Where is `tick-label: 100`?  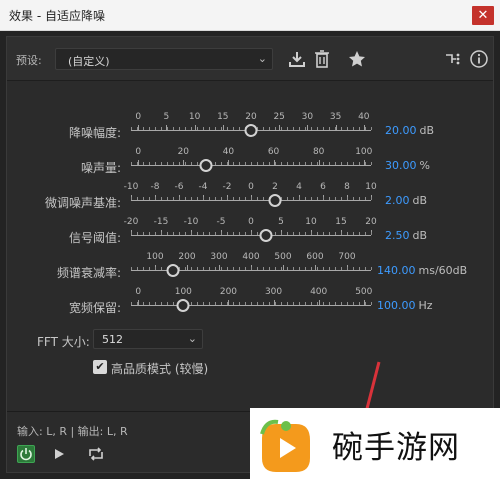 tick-label: 100 is located at coordinates (155, 257).